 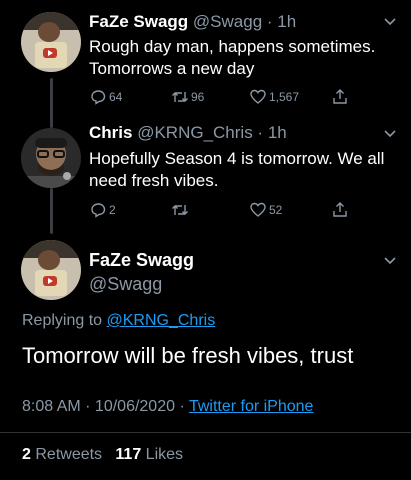 I want to click on likes-stat: 117 Likes, so click(x=149, y=454).